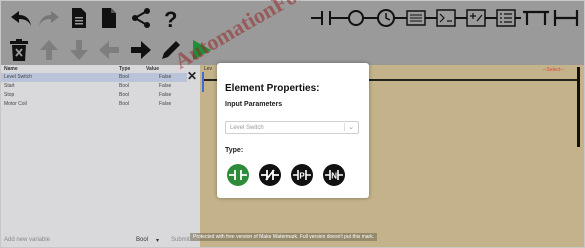 The height and width of the screenshot is (248, 585). Describe the element at coordinates (506, 18) in the screenshot. I see `list-icon` at that location.